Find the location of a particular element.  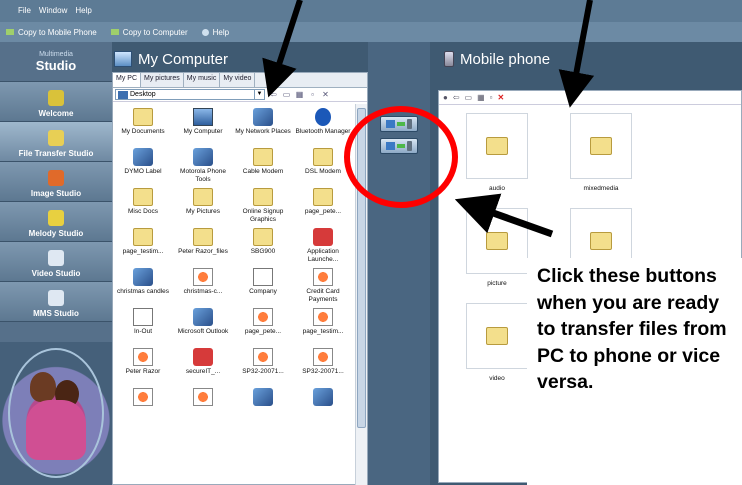

file-label: Peter Razor is located at coordinates (143, 371).